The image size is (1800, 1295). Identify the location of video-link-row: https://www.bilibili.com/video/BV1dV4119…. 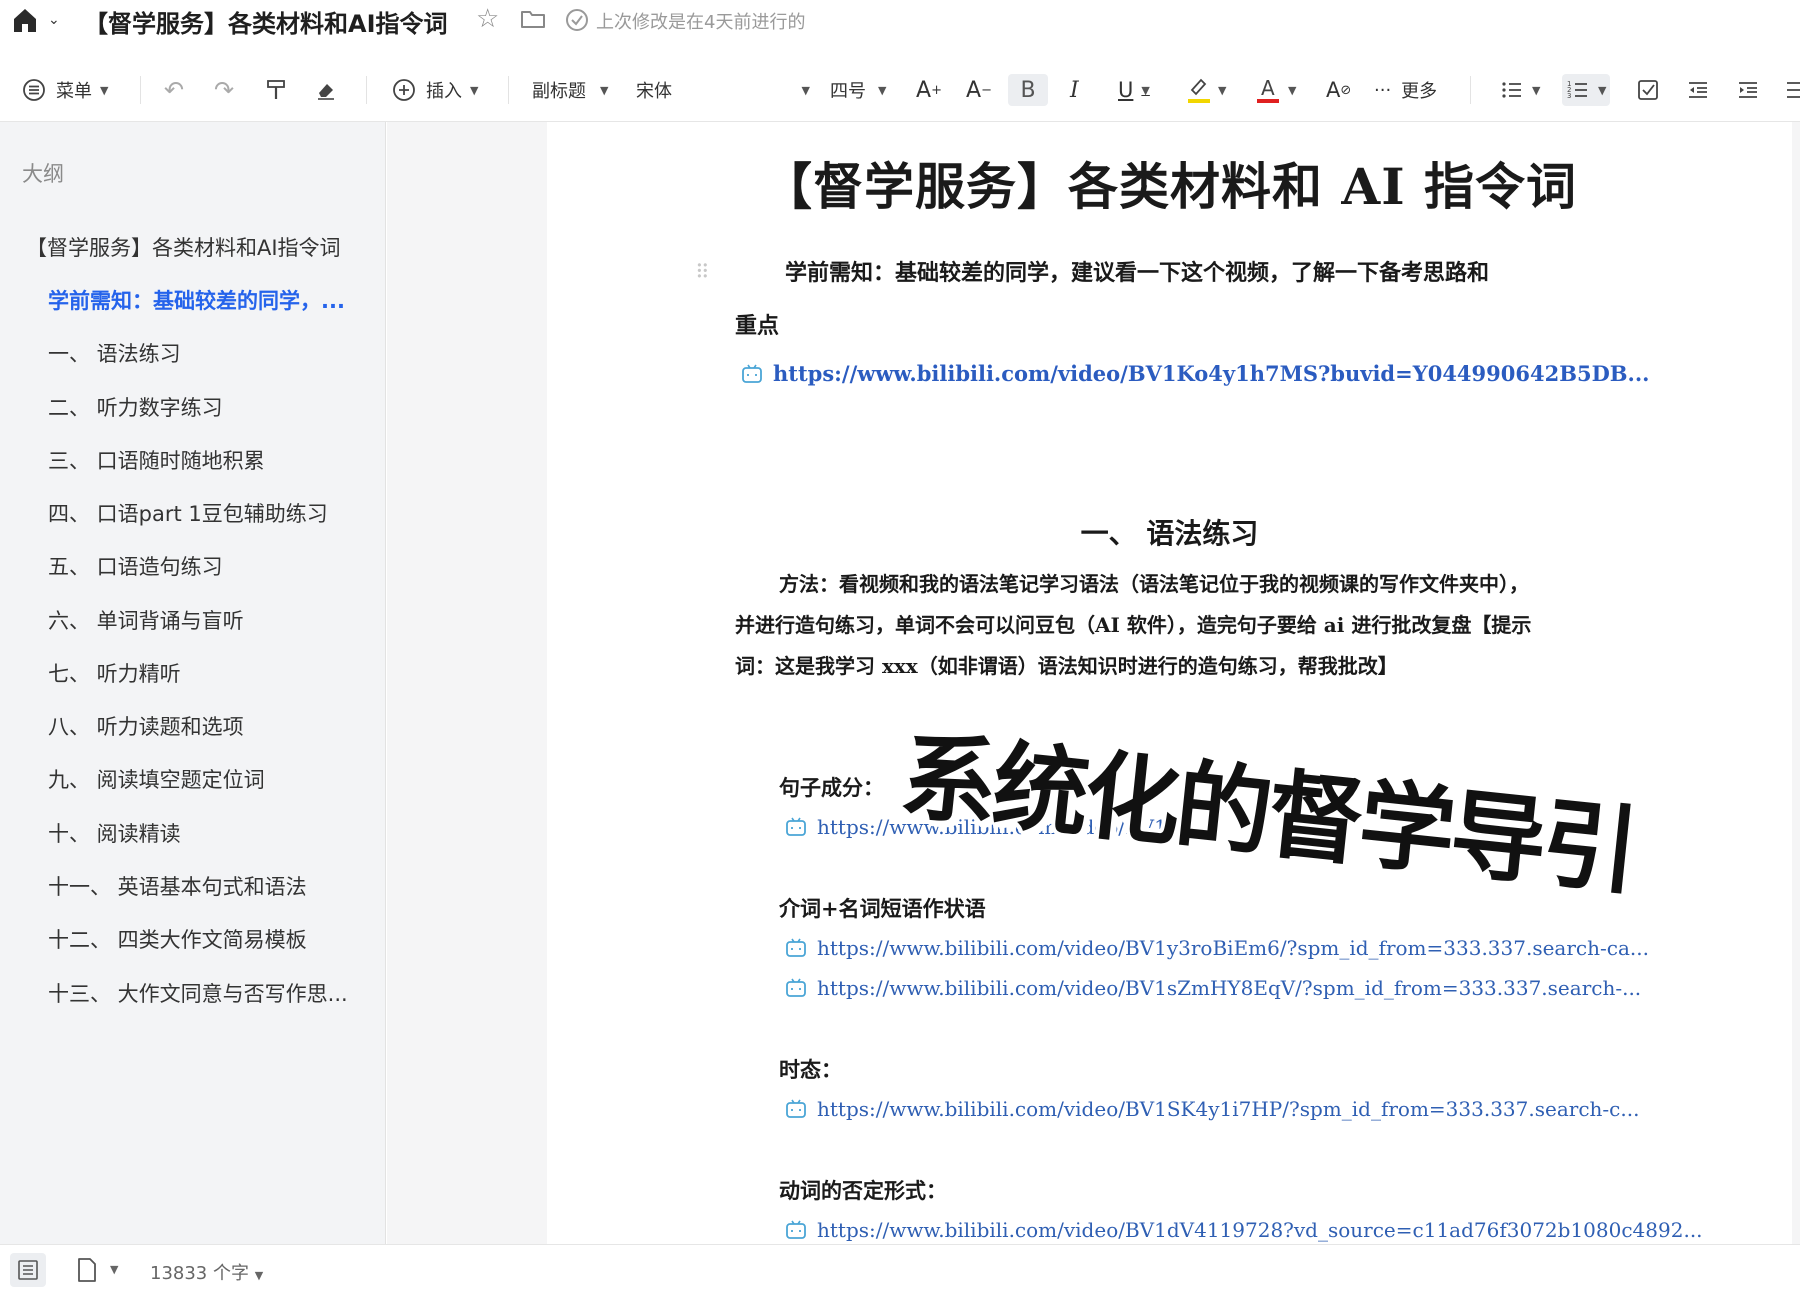
(1244, 1230).